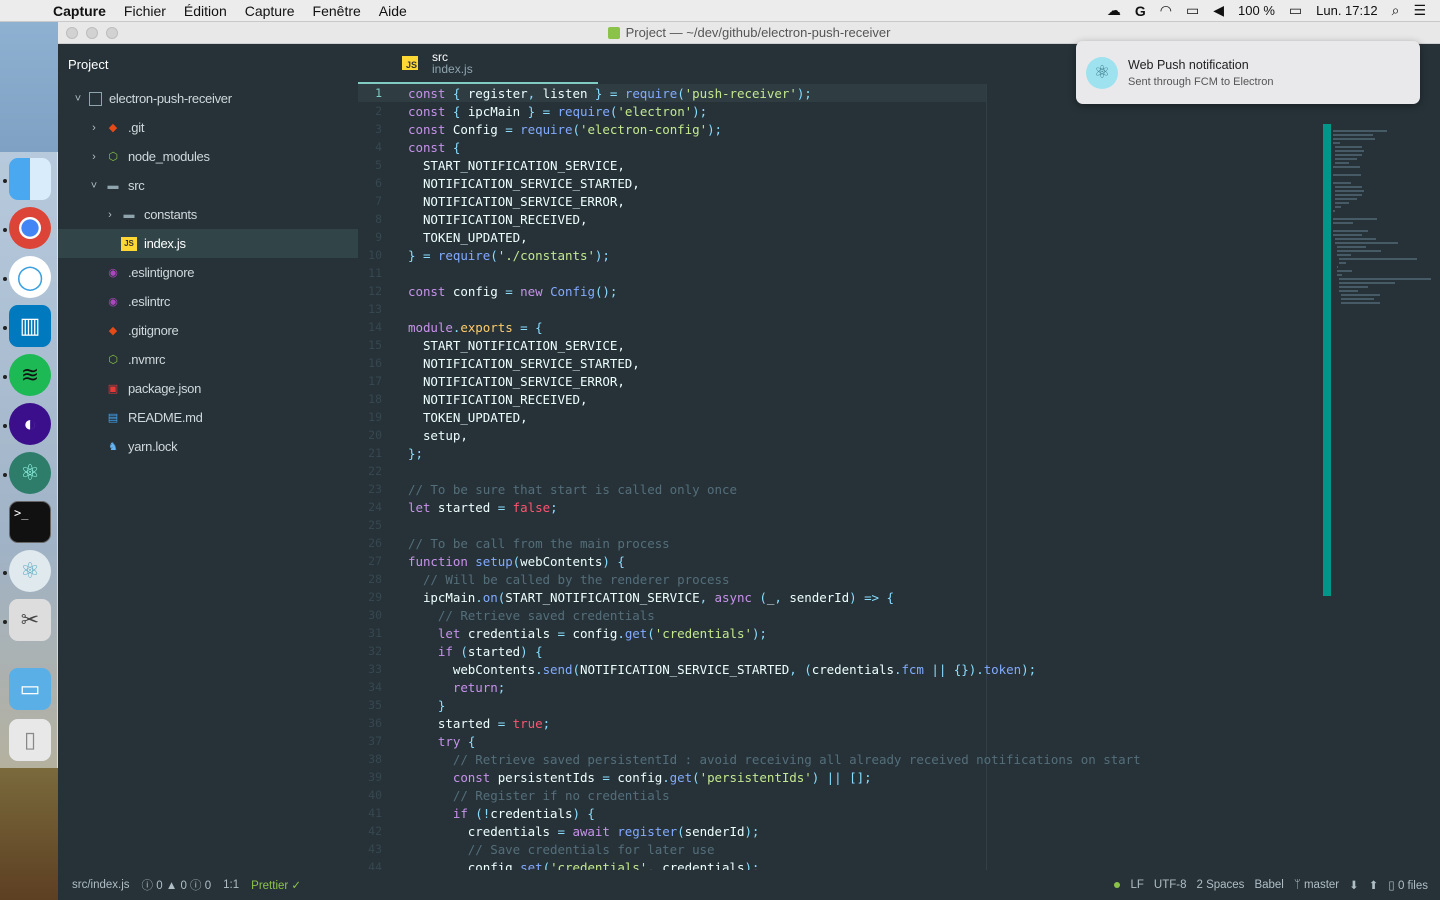 The height and width of the screenshot is (900, 1440). Describe the element at coordinates (1419, 10) in the screenshot. I see `notification-center-icon: ☰` at that location.